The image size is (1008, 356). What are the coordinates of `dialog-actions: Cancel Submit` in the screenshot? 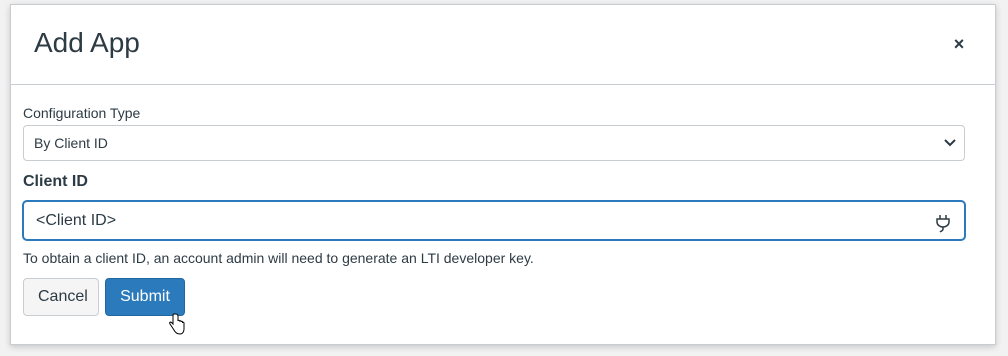 It's located at (494, 297).